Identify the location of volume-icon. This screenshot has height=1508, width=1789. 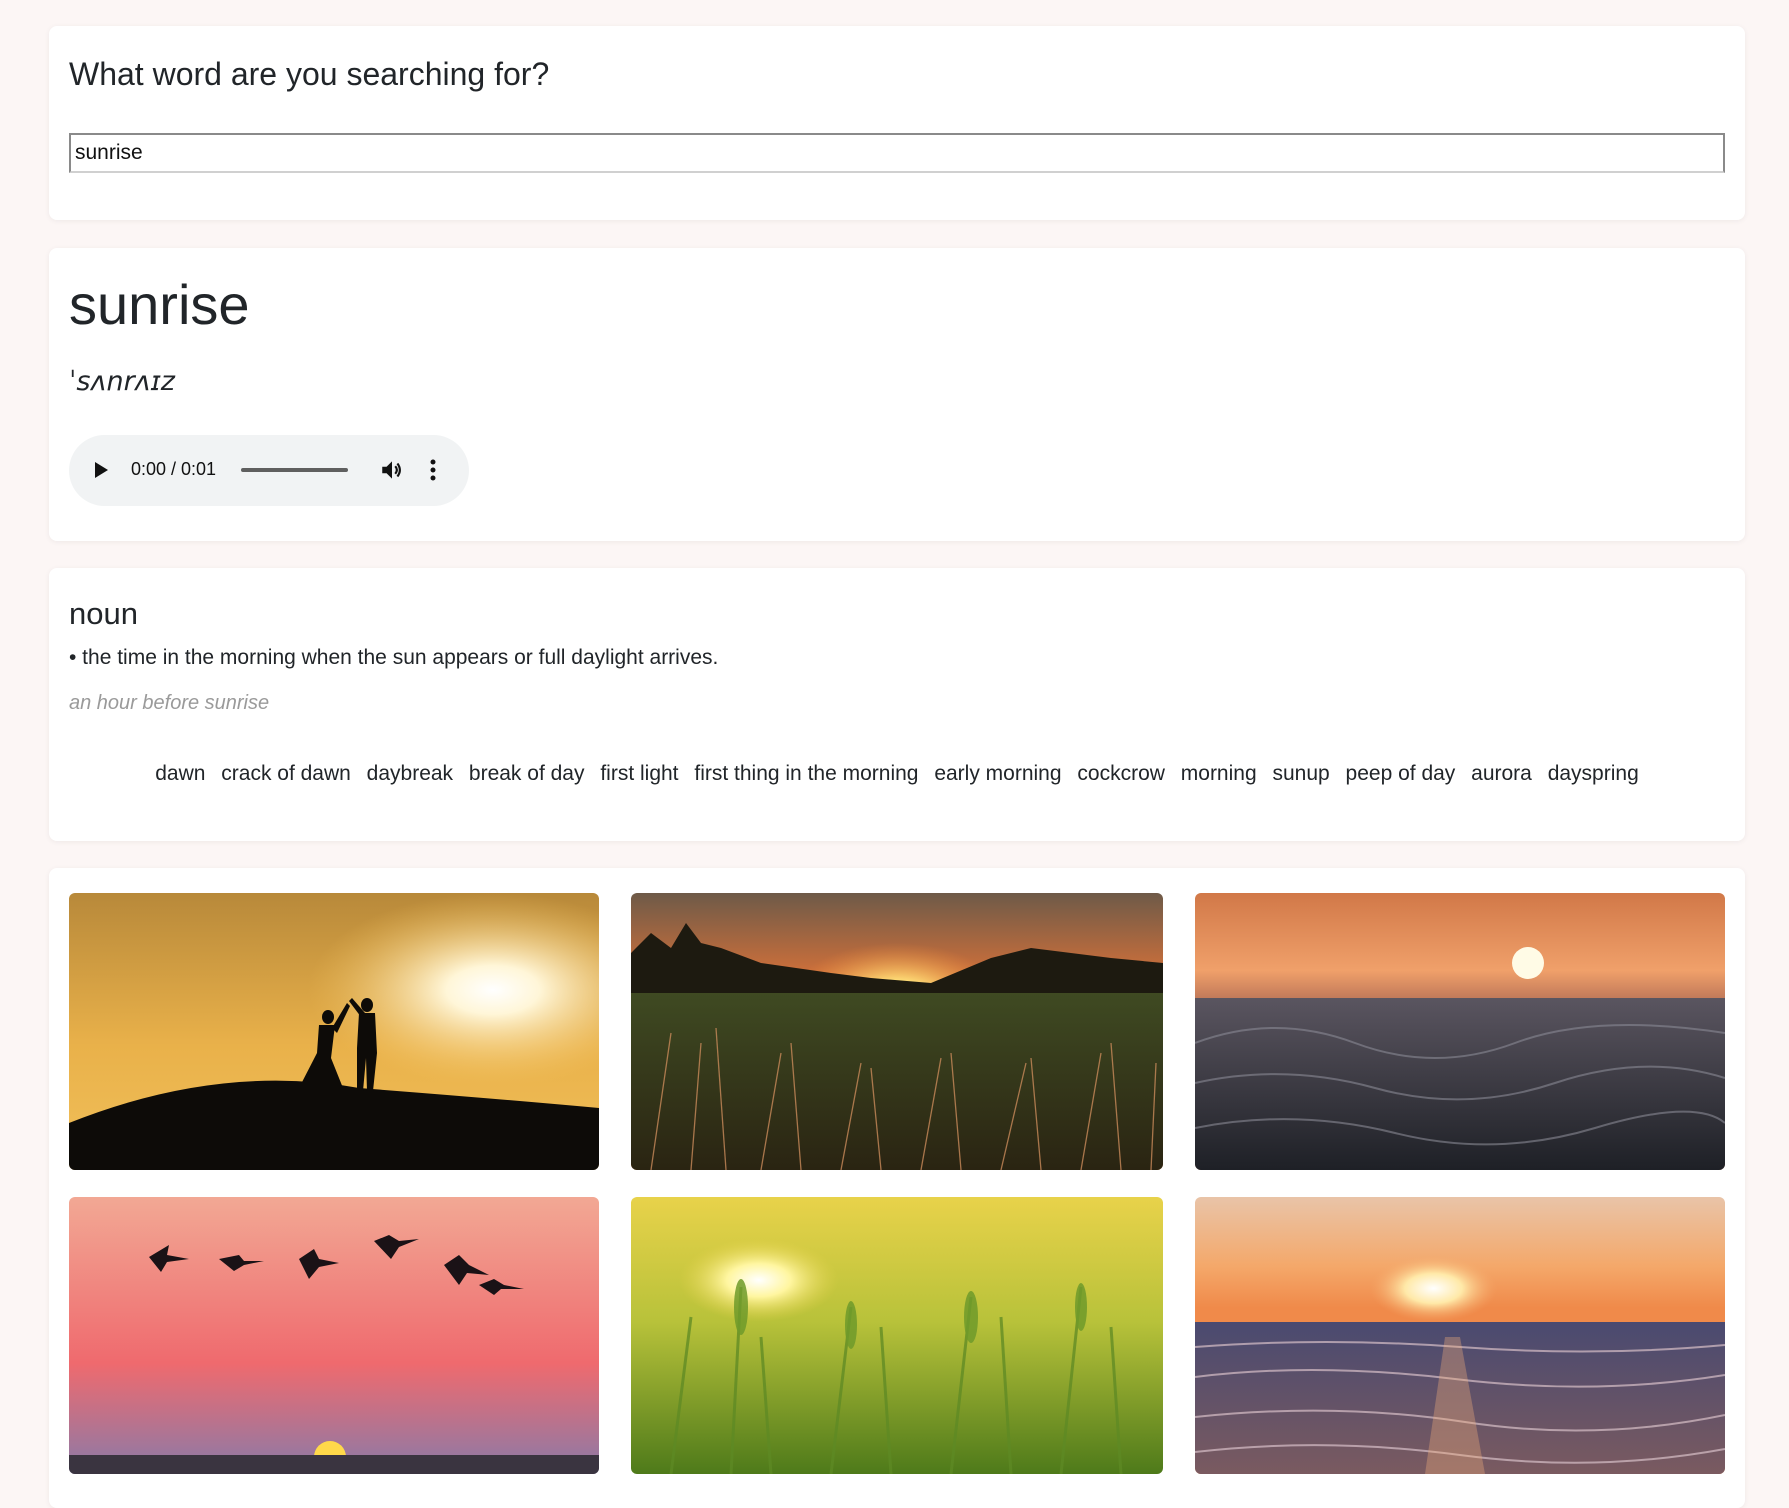
(392, 470).